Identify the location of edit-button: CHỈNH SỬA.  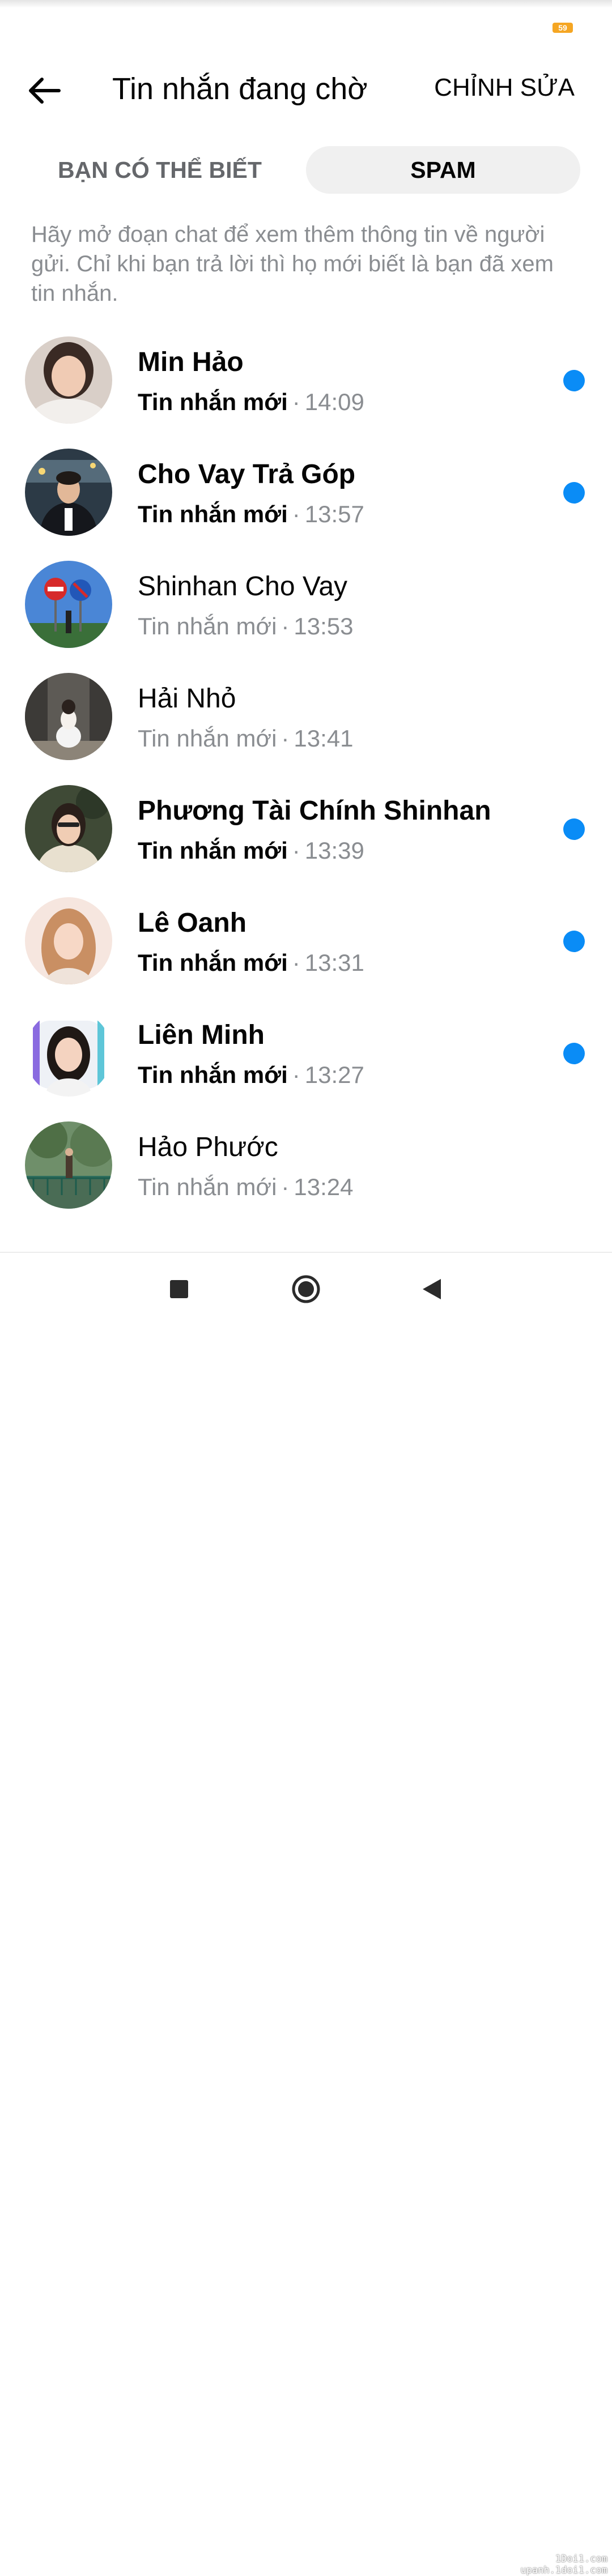
(504, 88).